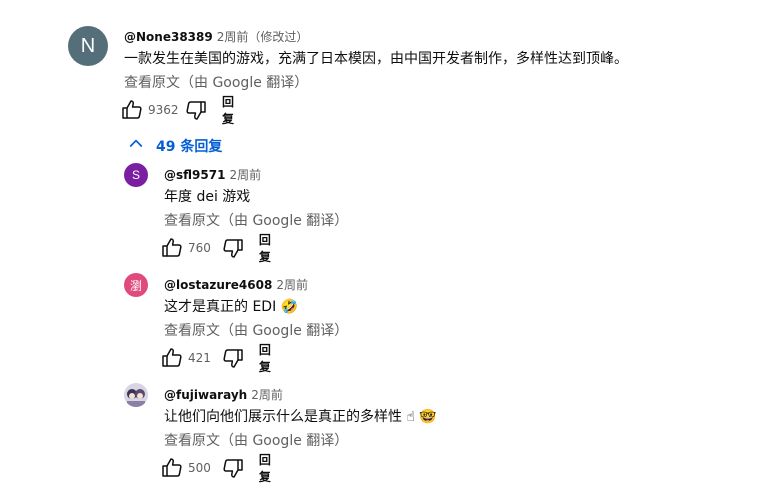 Image resolution: width=784 pixels, height=488 pixels. What do you see at coordinates (199, 358) in the screenshot?
I see `like-count: 421` at bounding box center [199, 358].